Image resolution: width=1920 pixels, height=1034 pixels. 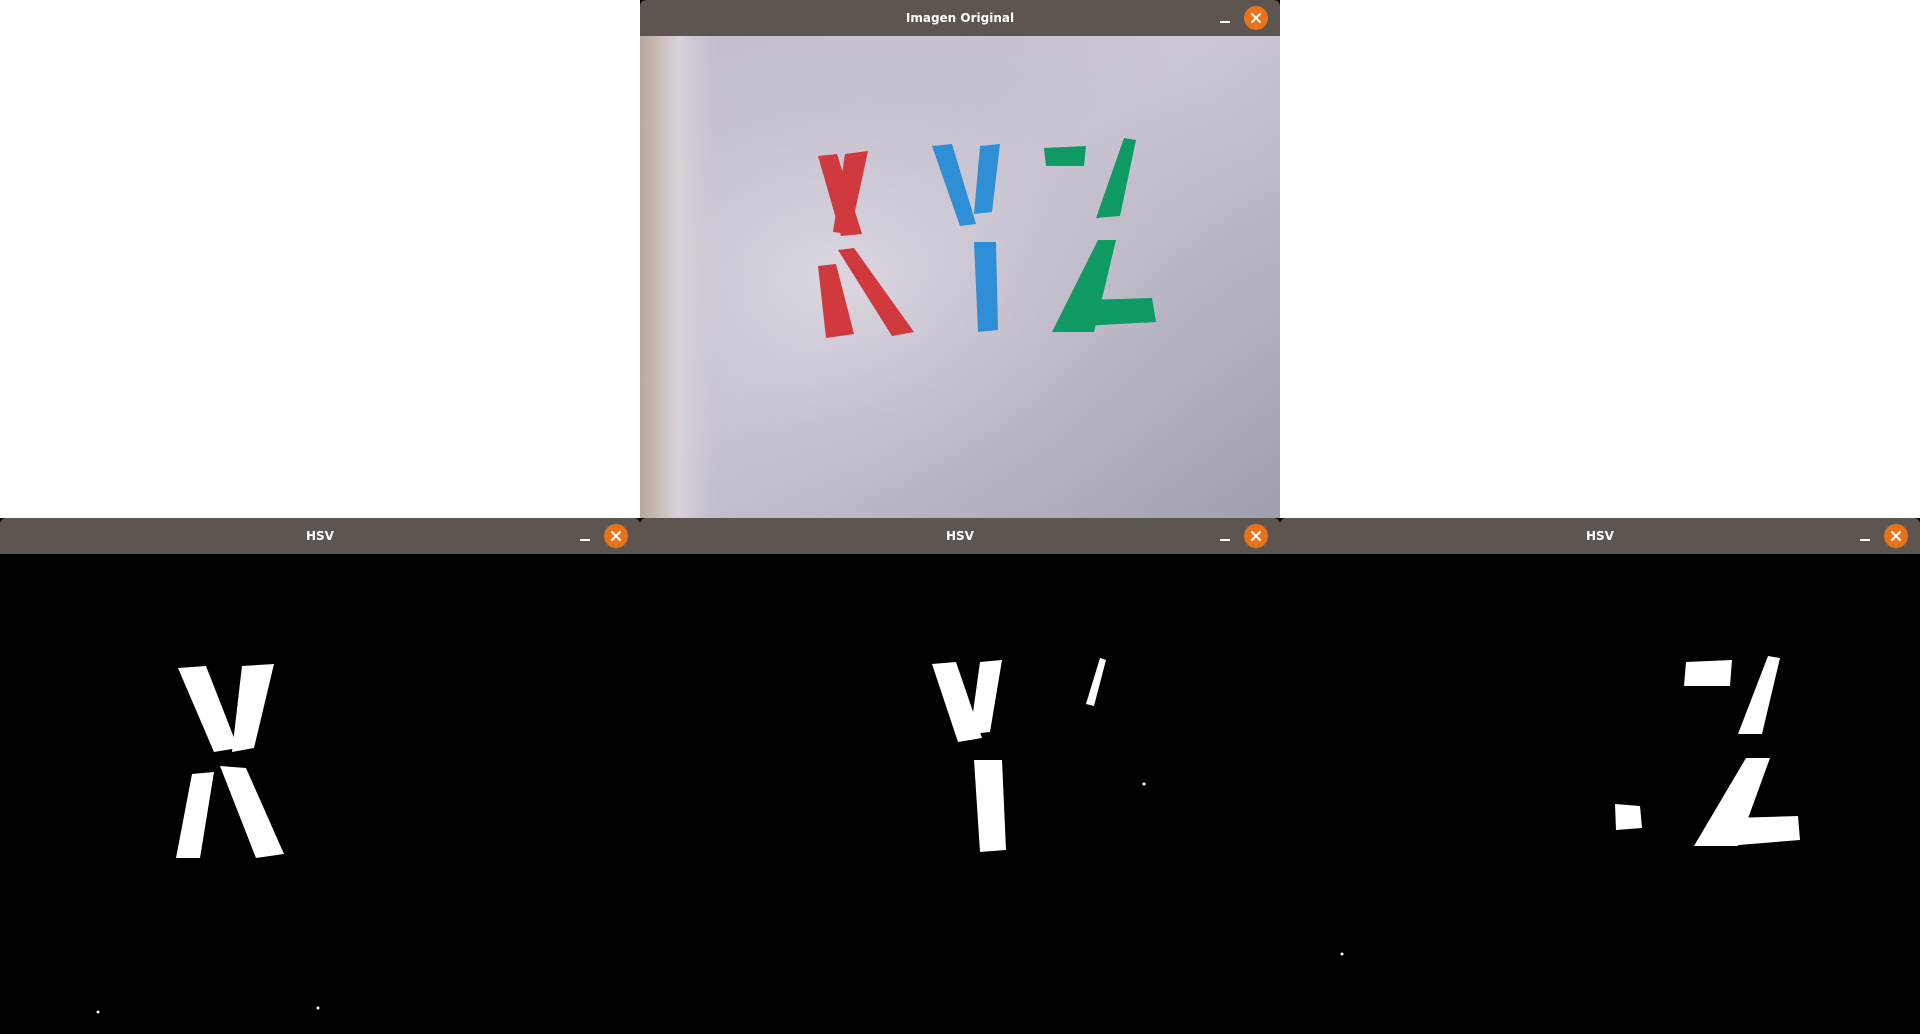 I want to click on window-title: Imagen Original, so click(x=960, y=18).